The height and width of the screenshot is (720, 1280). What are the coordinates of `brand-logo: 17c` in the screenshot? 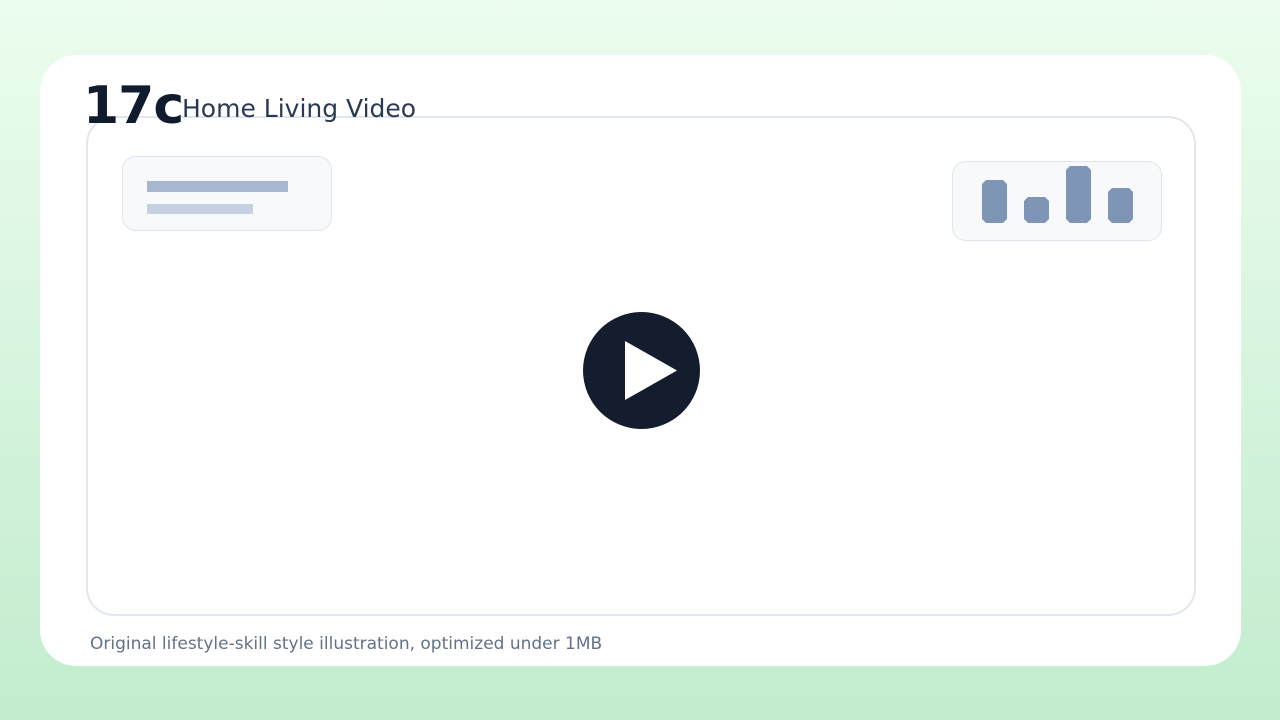 It's located at (133, 106).